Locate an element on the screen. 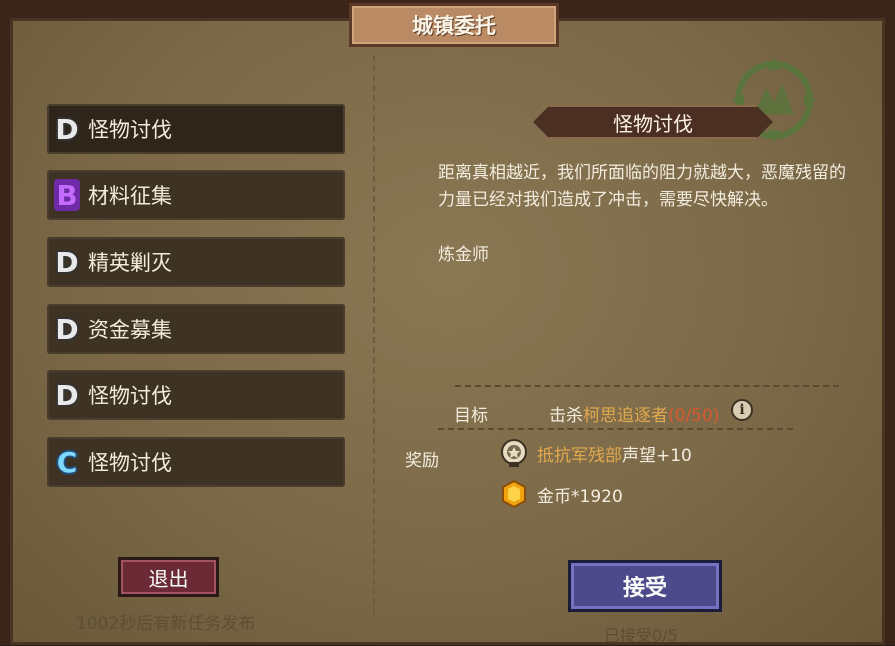 This screenshot has height=646, width=895. reward-gold: 金币*1920 is located at coordinates (561, 494).